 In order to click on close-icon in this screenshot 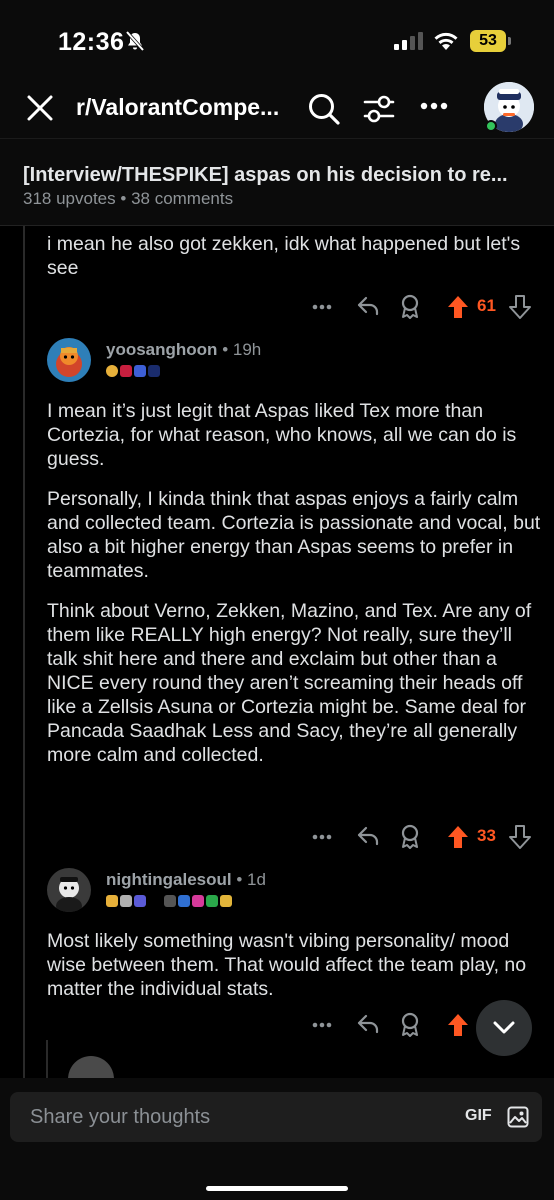, I will do `click(40, 108)`.